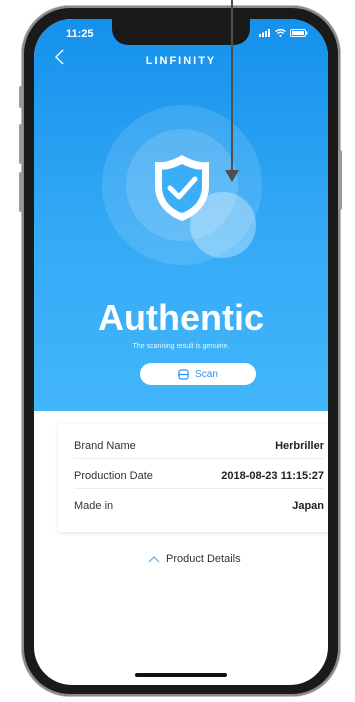 This screenshot has height=702, width=355. I want to click on status-time: 11:25, so click(80, 34).